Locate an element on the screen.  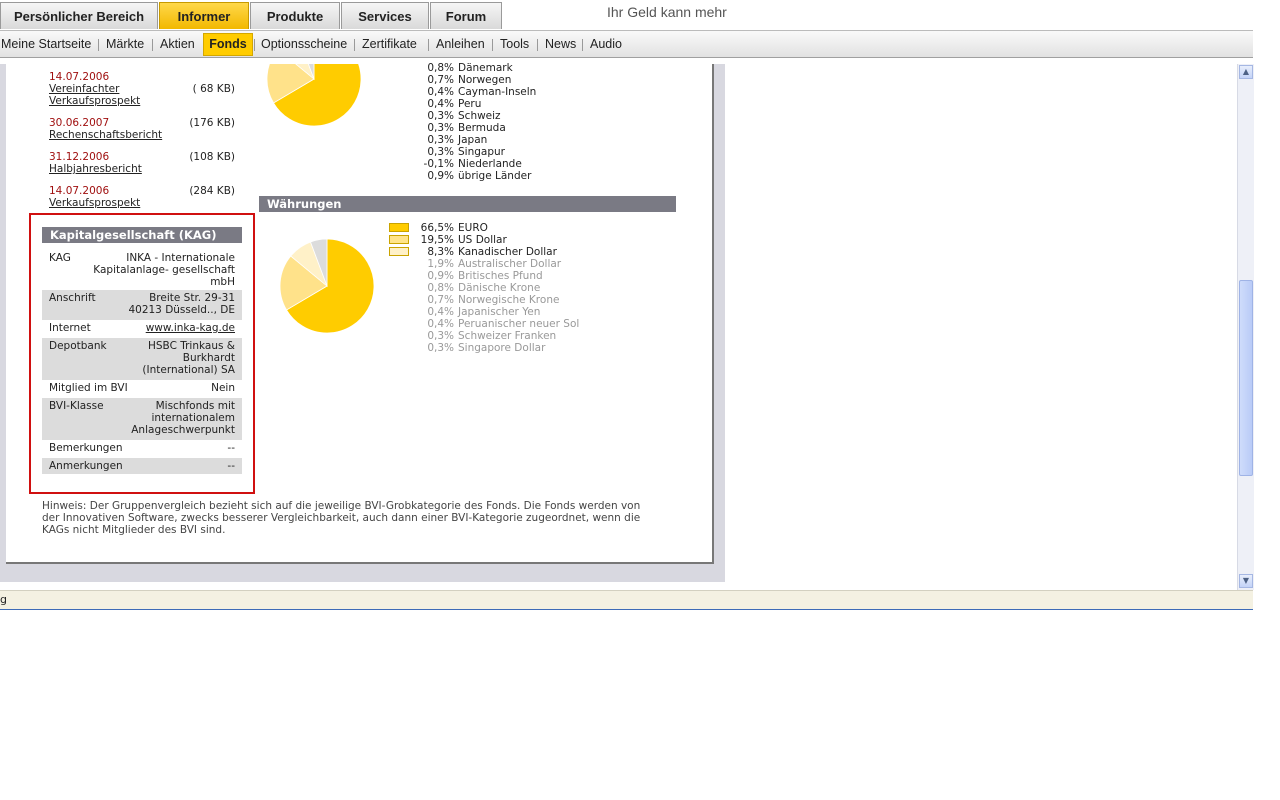
country-name: Dänemark is located at coordinates (485, 68).